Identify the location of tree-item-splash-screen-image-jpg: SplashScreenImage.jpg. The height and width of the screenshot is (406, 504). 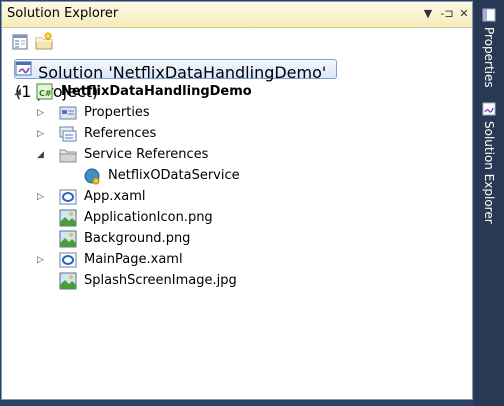
(152, 280).